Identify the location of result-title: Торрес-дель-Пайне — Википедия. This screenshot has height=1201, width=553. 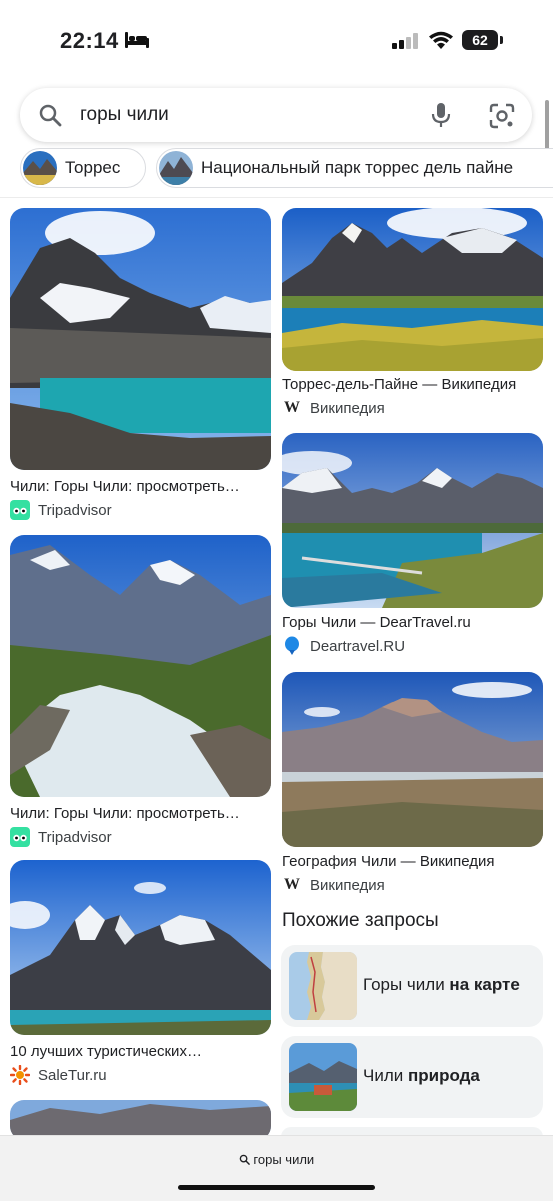
(412, 384).